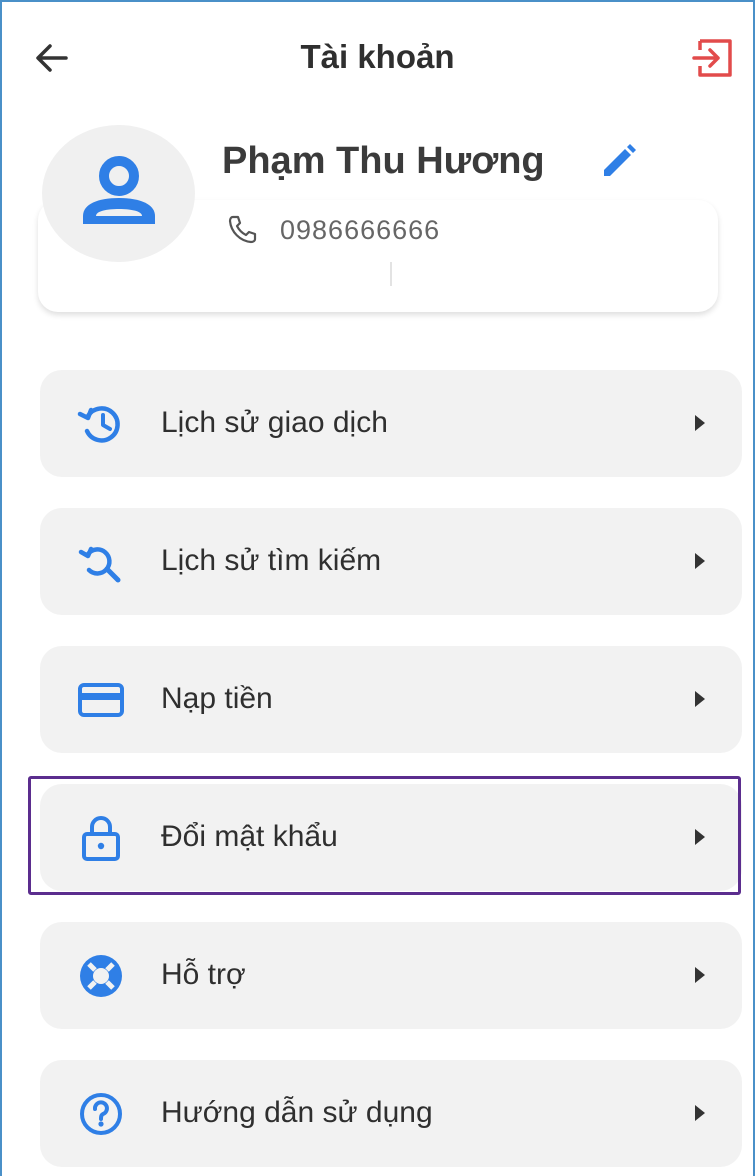 The height and width of the screenshot is (1176, 755). What do you see at coordinates (391, 561) in the screenshot?
I see `menu-item-search-history: Lịch sử tìm kiếm` at bounding box center [391, 561].